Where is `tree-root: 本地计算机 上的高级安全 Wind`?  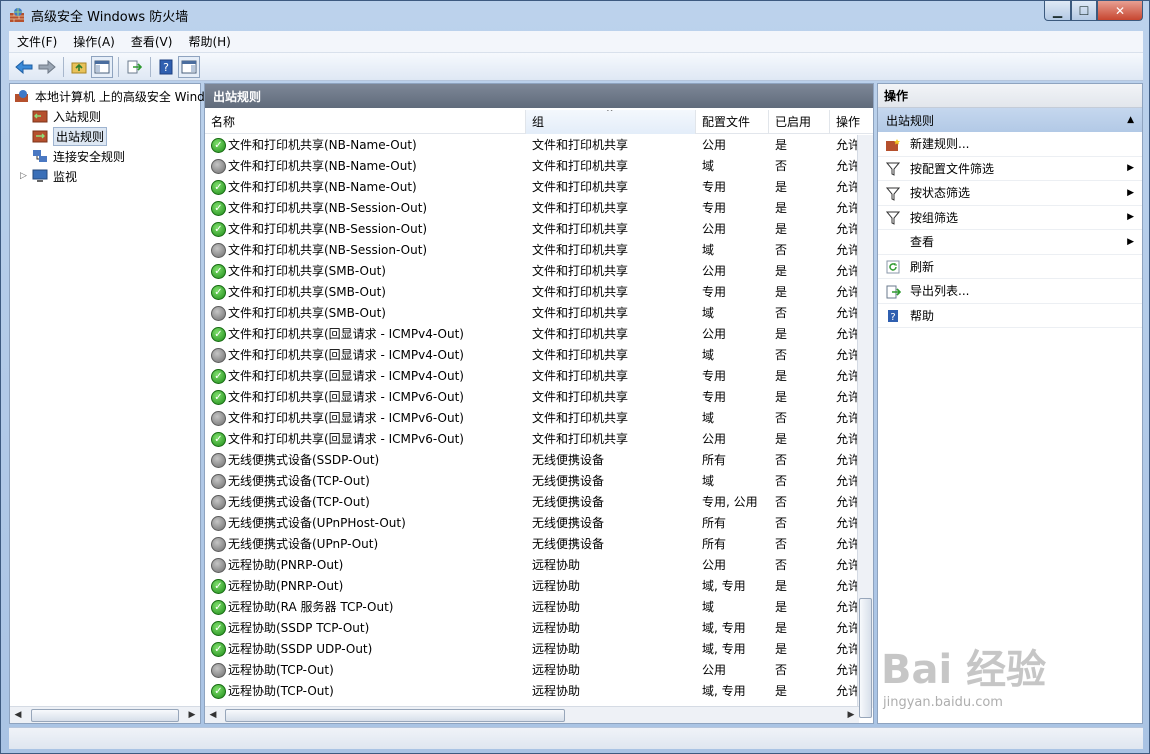 tree-root: 本地计算机 上的高级安全 Wind is located at coordinates (109, 96).